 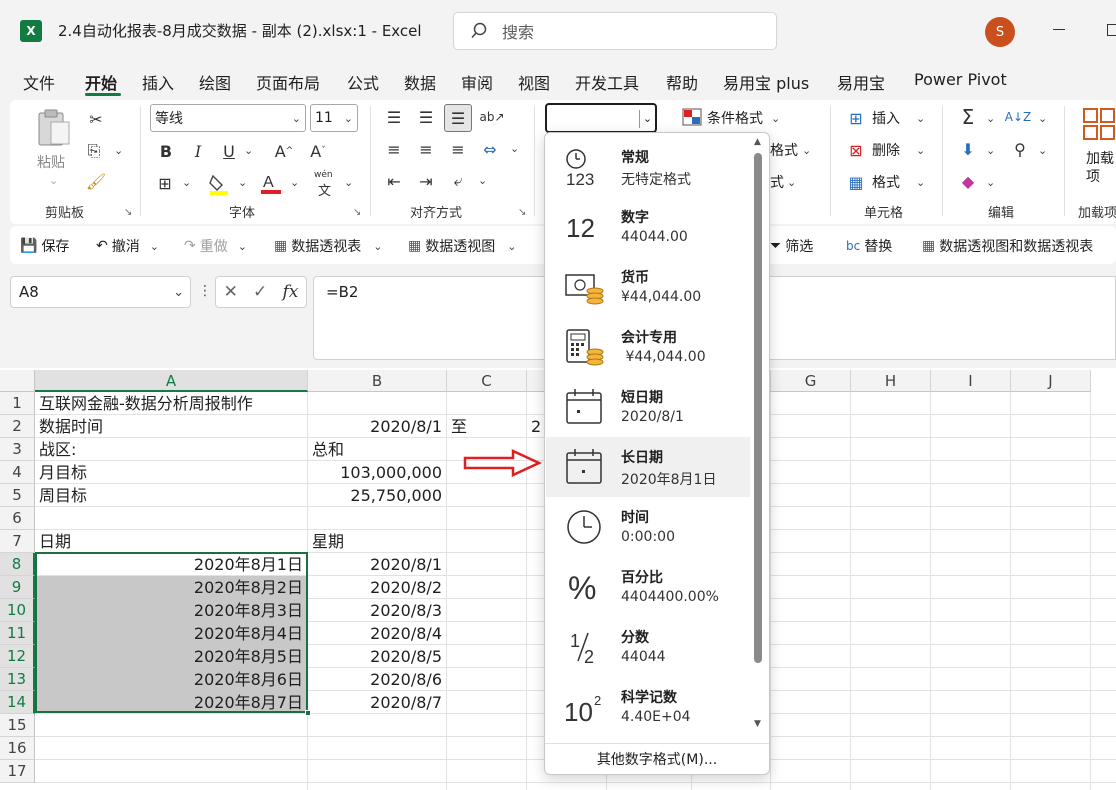 What do you see at coordinates (17, 656) in the screenshot?
I see `row-header-12: 12` at bounding box center [17, 656].